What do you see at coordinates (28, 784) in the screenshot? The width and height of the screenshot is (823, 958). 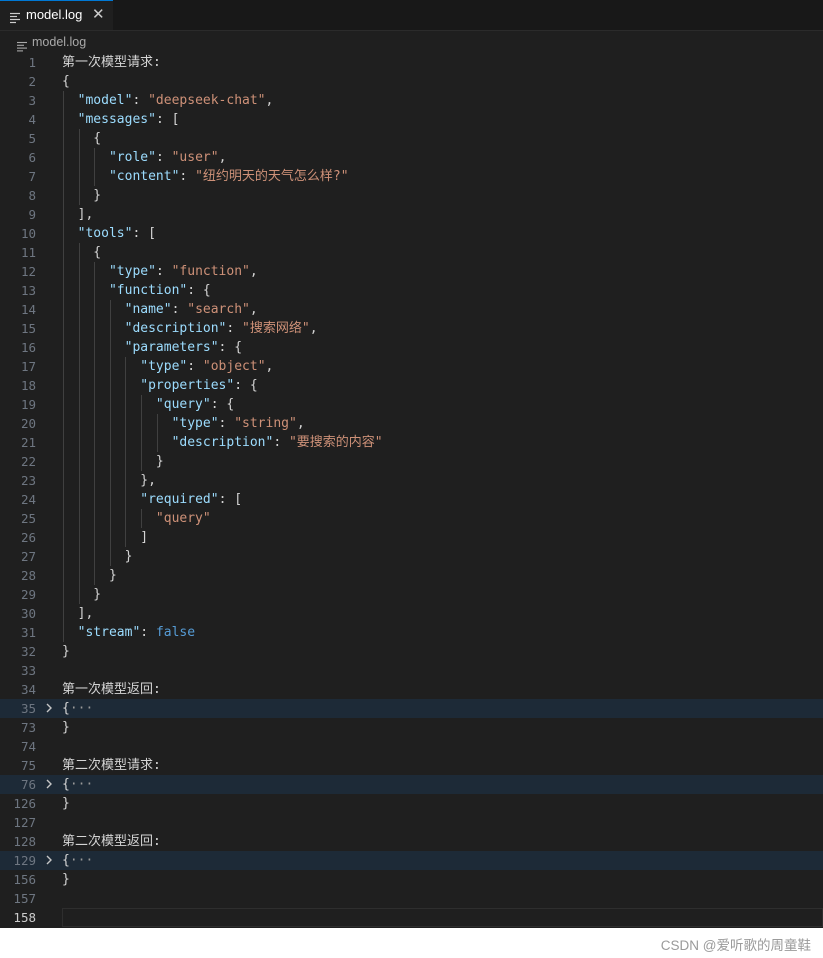 I see `line-number: 76` at bounding box center [28, 784].